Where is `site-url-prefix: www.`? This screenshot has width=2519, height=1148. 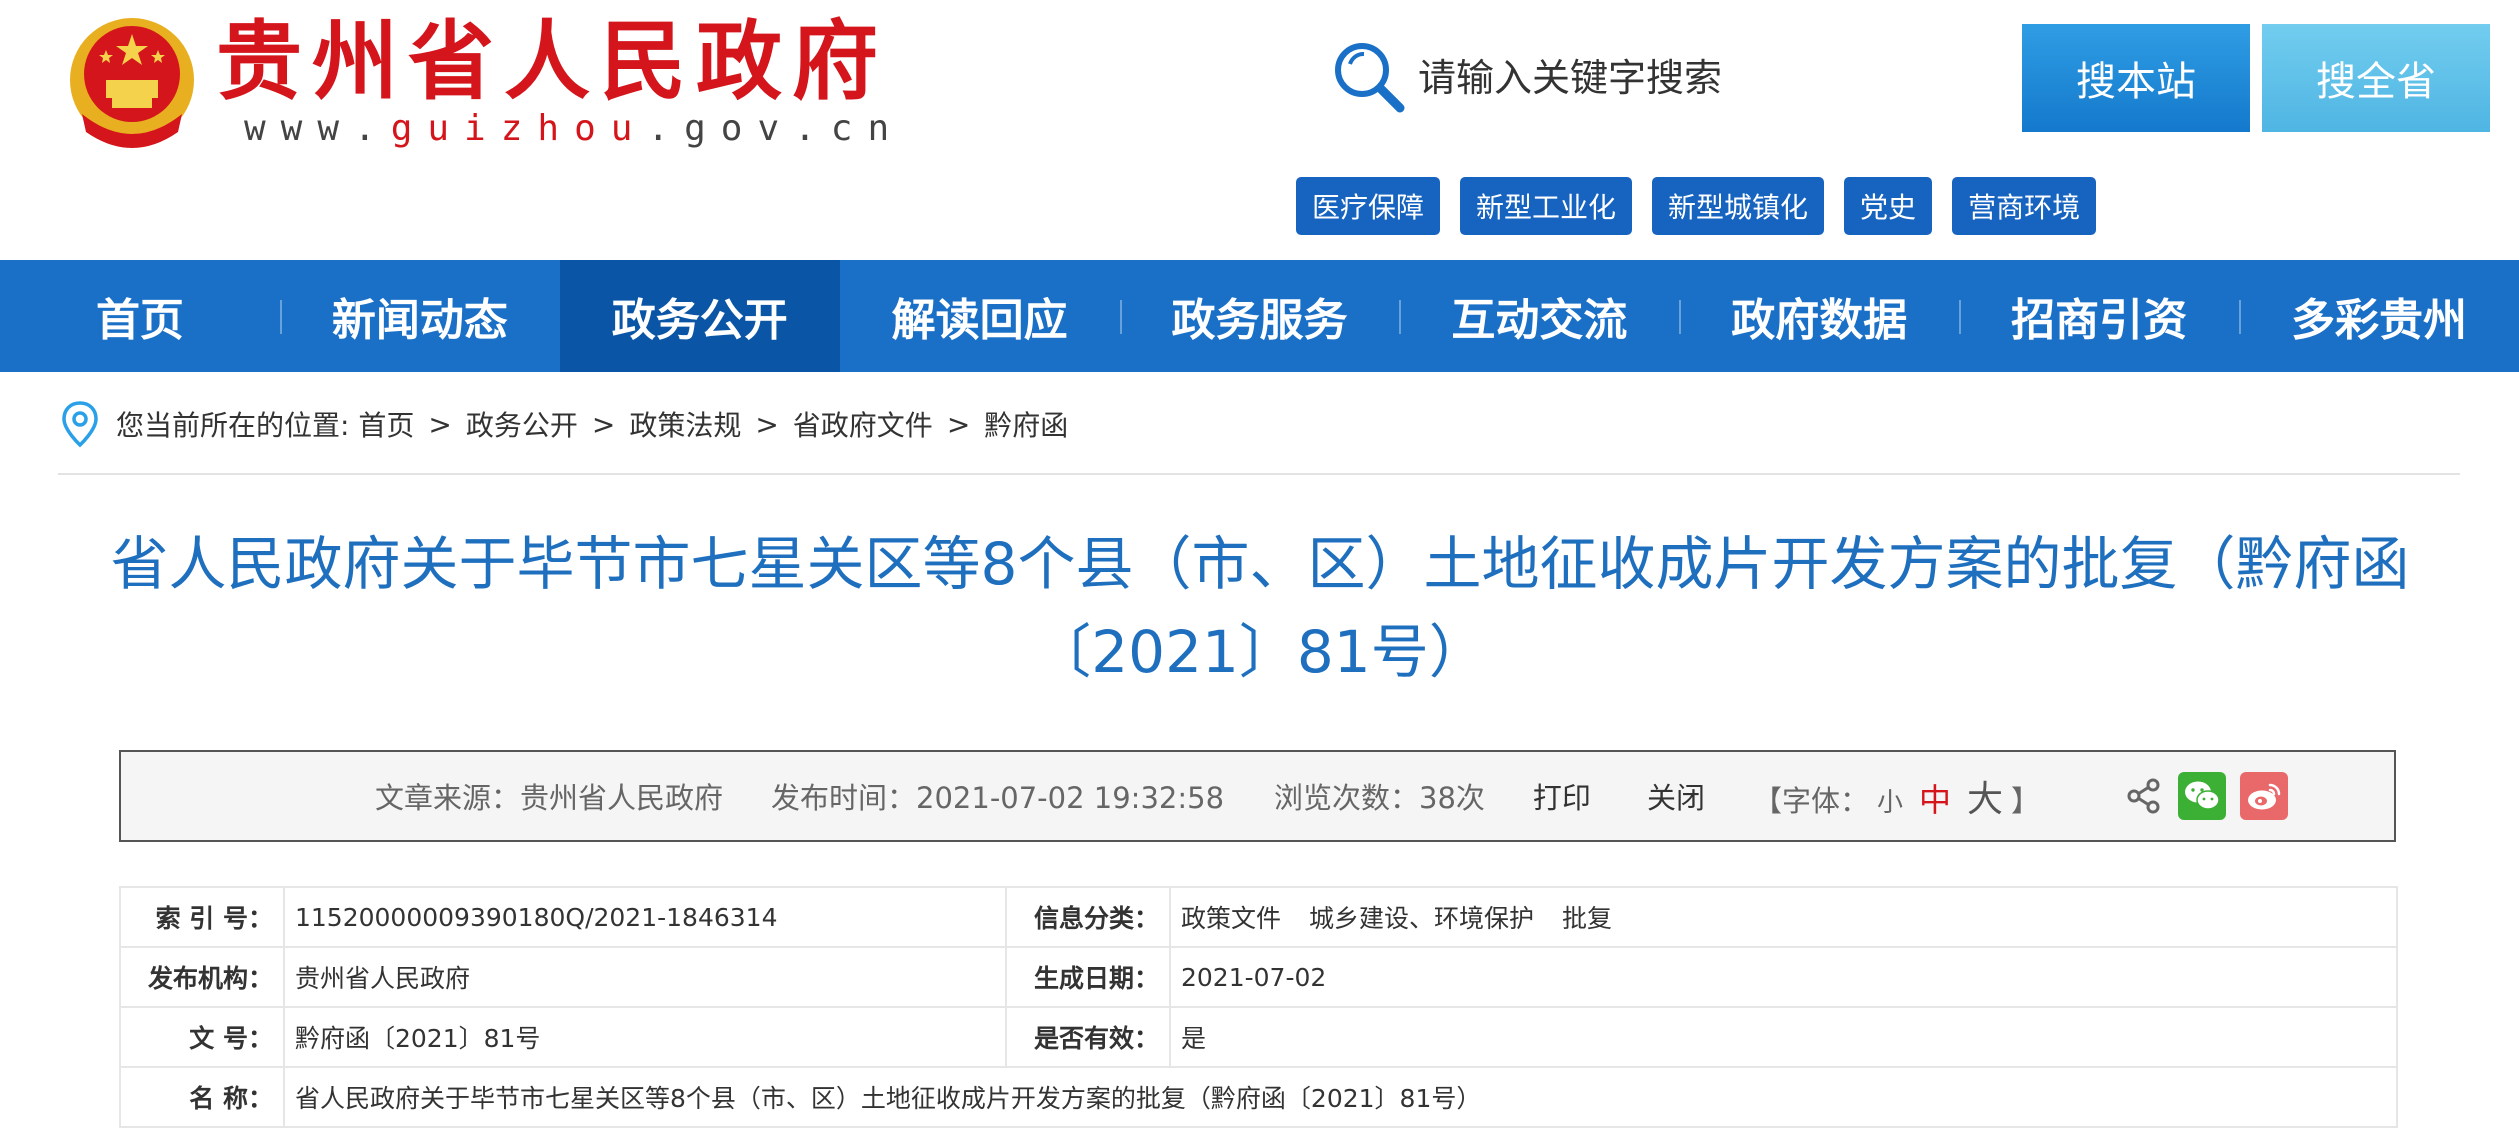 site-url-prefix: www. is located at coordinates (317, 128).